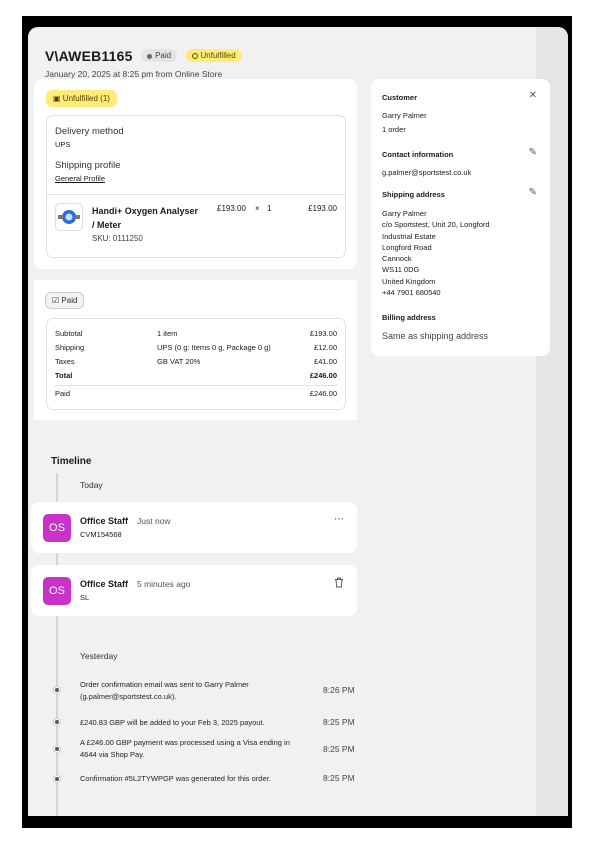 The image size is (595, 842). I want to click on unfulfilled-badge-label: Unfulfilled, so click(218, 56).